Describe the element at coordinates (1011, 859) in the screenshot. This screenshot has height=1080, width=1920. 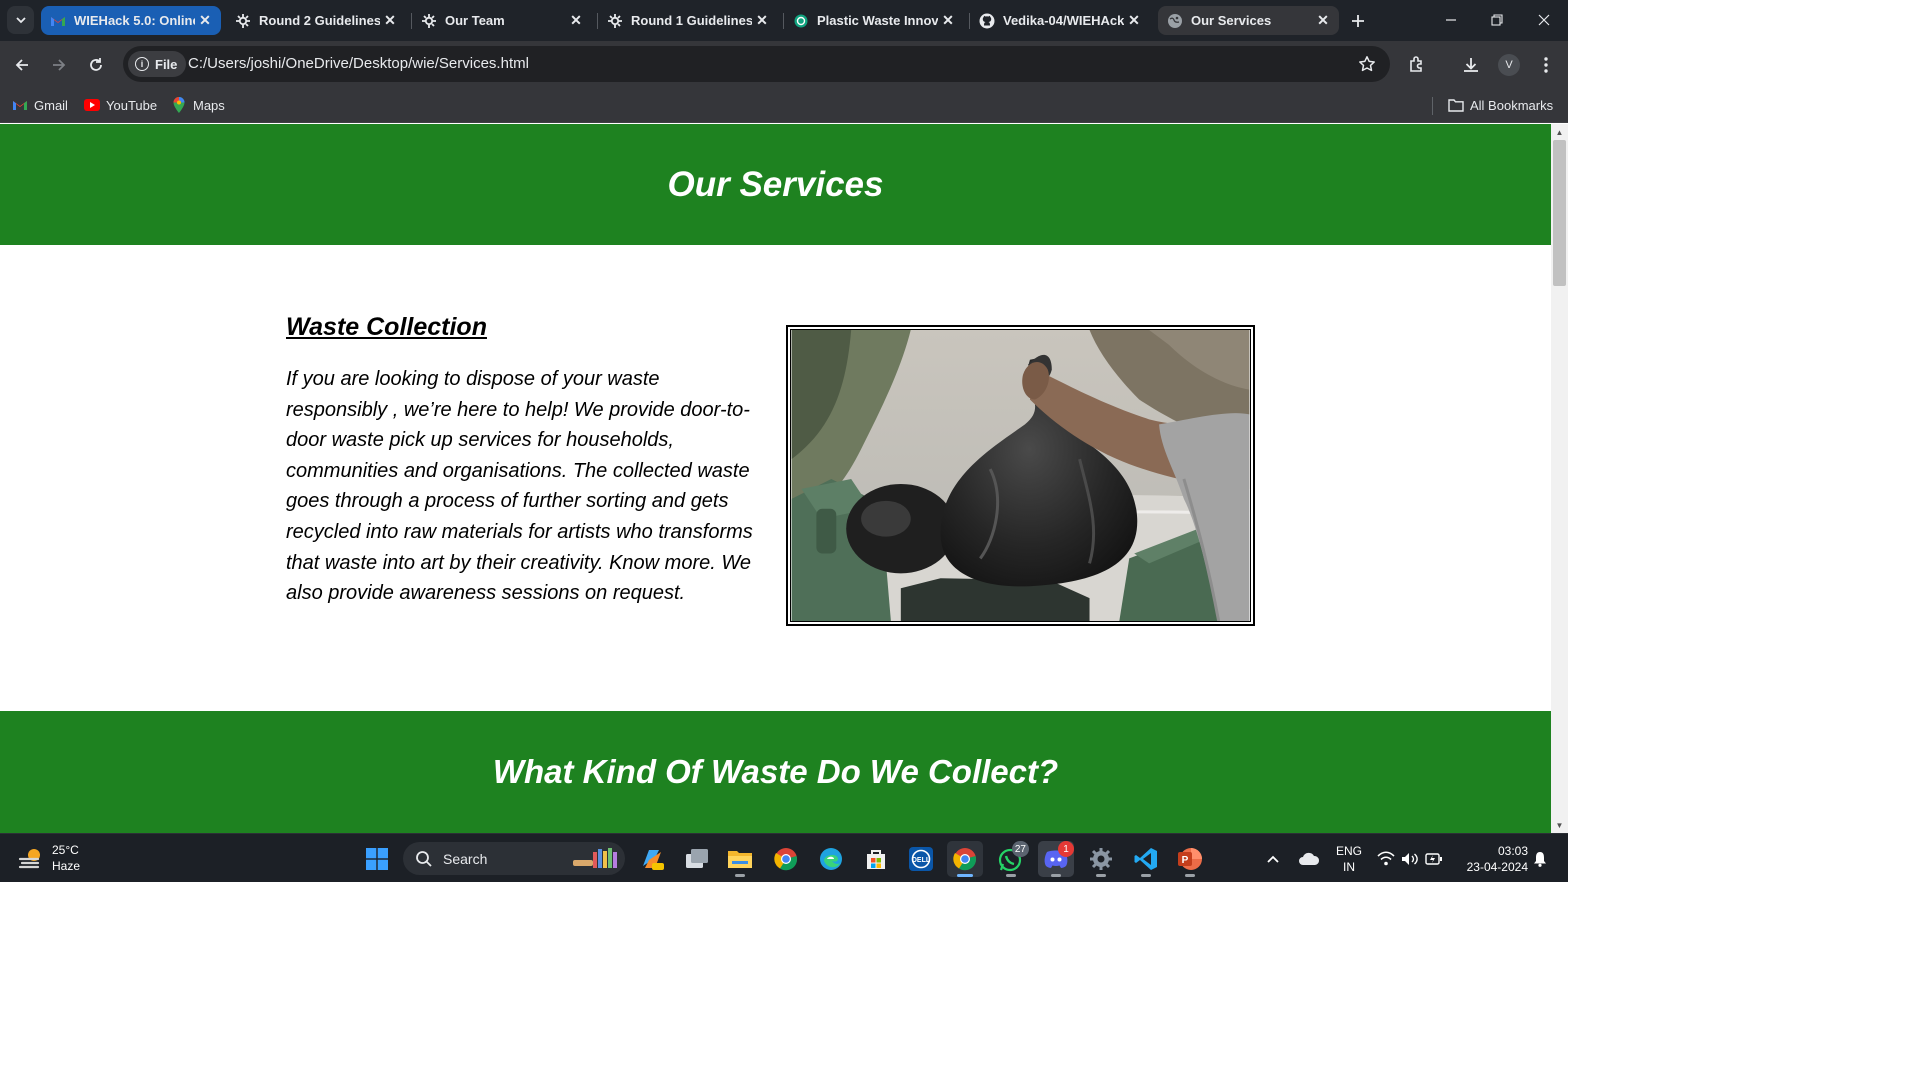
I see `taskbar-whatsapp: 27` at that location.